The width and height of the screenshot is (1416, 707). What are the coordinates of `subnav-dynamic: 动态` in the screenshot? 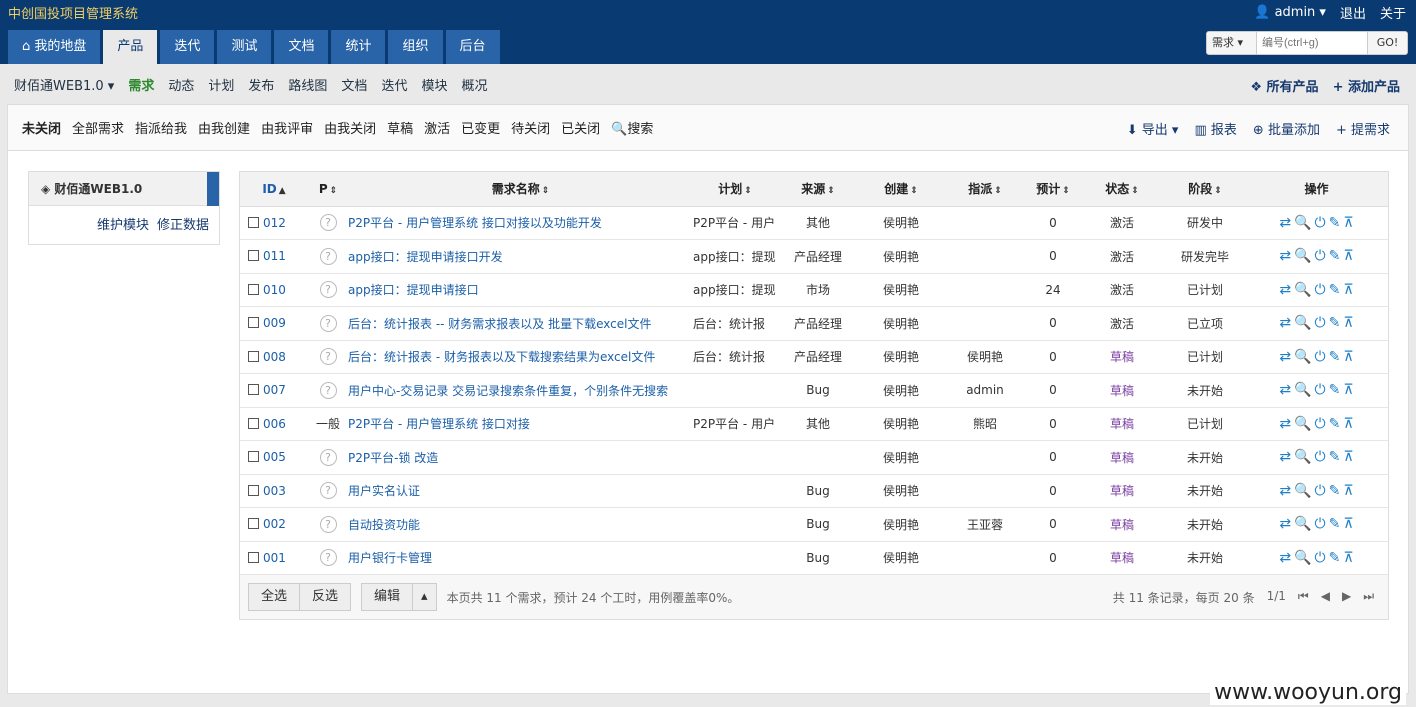 It's located at (181, 84).